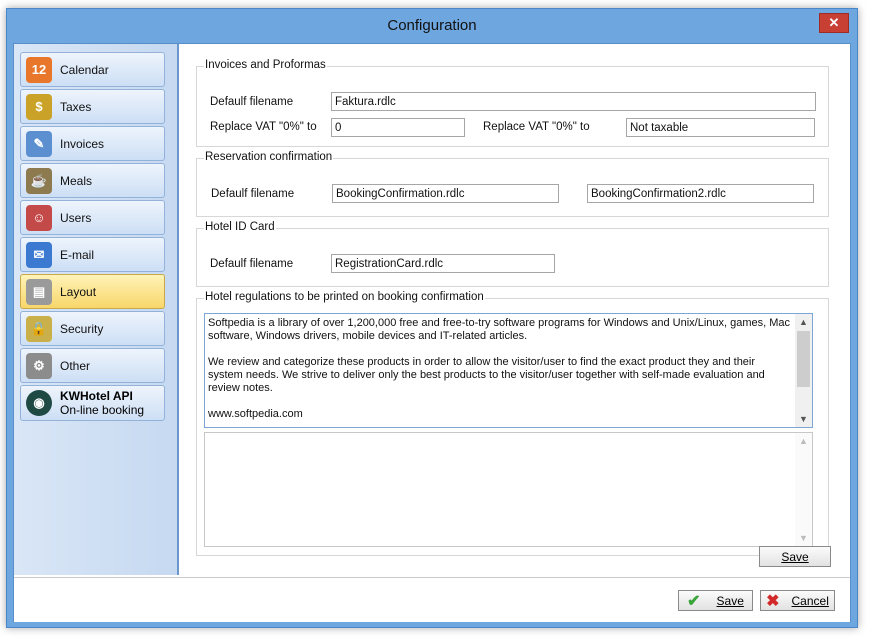 The image size is (874, 642). Describe the element at coordinates (78, 291) in the screenshot. I see `sidebar-item-label: Layout` at that location.